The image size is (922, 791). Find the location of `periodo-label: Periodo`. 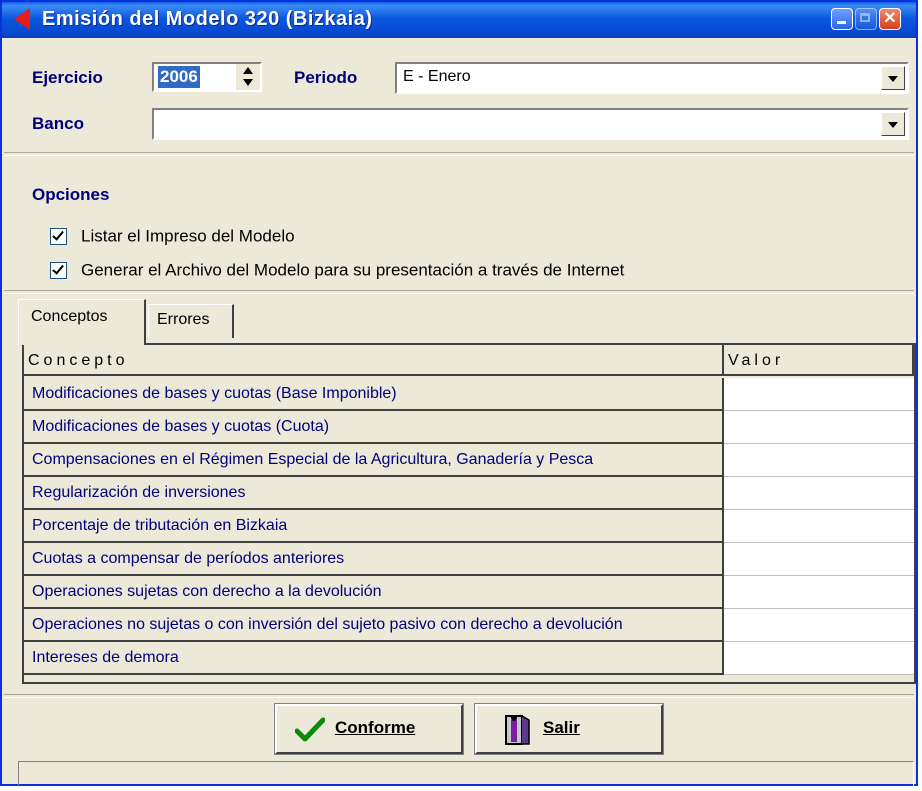

periodo-label: Periodo is located at coordinates (326, 77).